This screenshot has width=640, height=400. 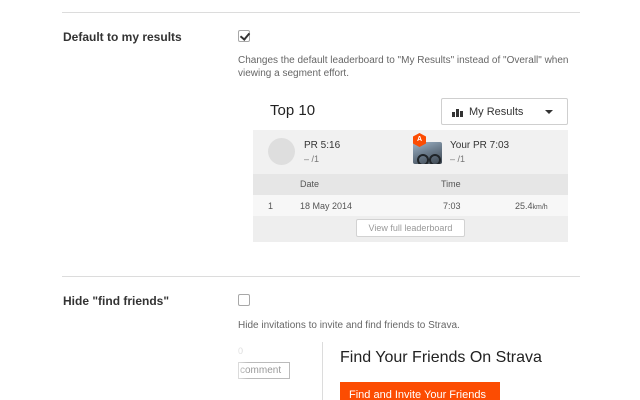 What do you see at coordinates (238, 365) in the screenshot?
I see `preview-fade` at bounding box center [238, 365].